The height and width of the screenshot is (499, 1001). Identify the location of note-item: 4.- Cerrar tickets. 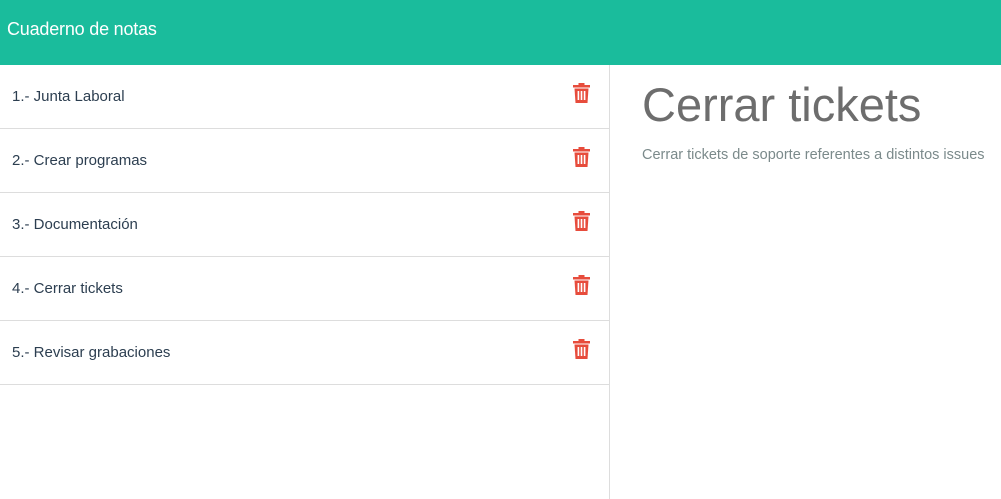
(304, 289).